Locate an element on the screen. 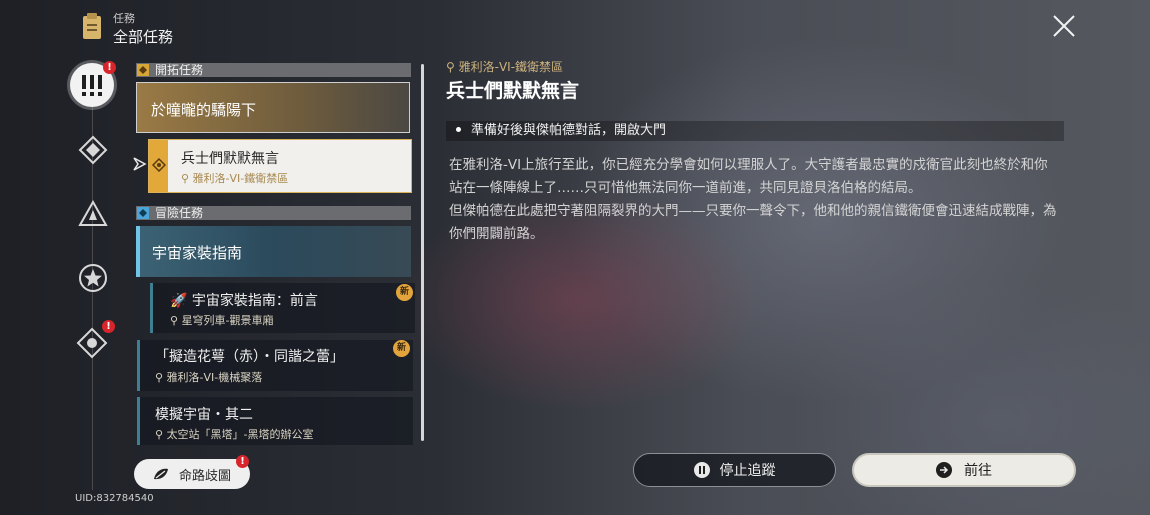 Image resolution: width=1150 pixels, height=515 pixels. quest-location-text: 雅利洛-VI-鐵衛禁區 is located at coordinates (240, 178).